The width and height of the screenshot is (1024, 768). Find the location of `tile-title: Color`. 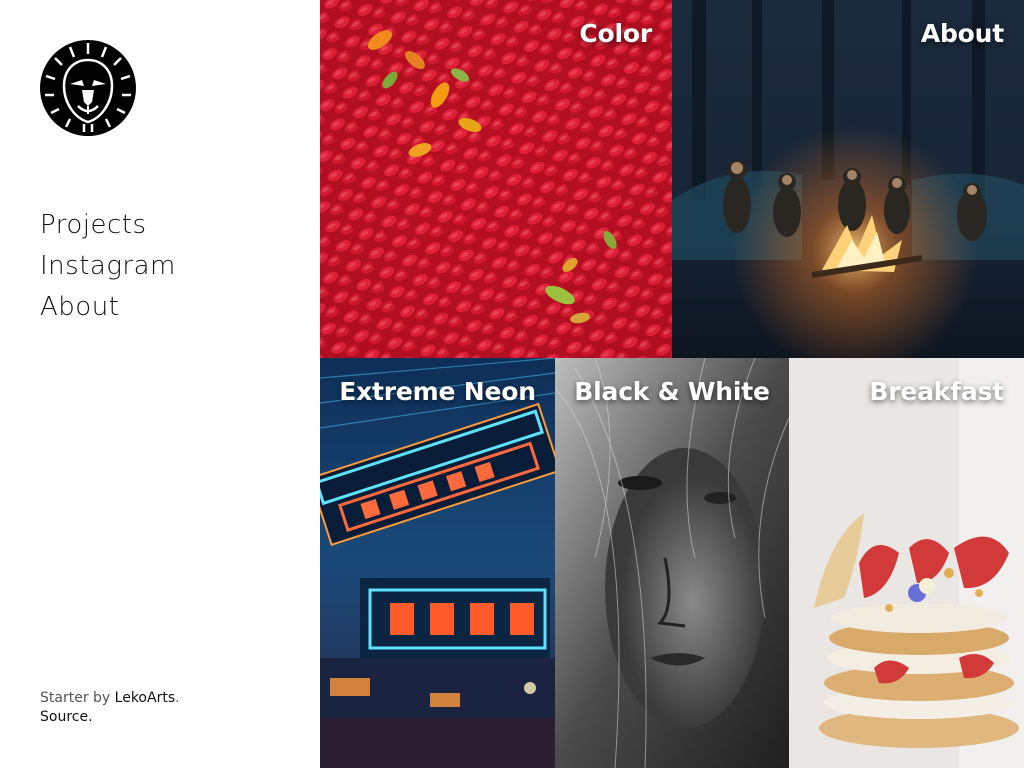

tile-title: Color is located at coordinates (615, 33).